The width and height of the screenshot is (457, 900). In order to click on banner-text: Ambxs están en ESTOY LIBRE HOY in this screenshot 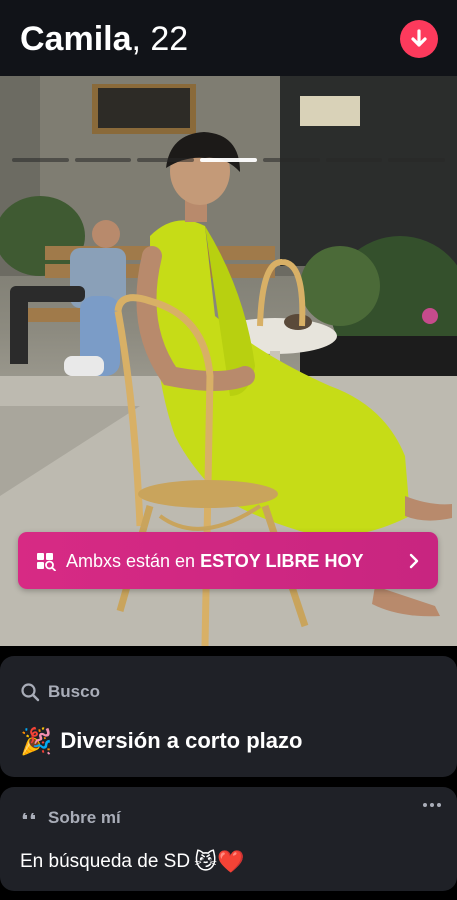, I will do `click(214, 561)`.